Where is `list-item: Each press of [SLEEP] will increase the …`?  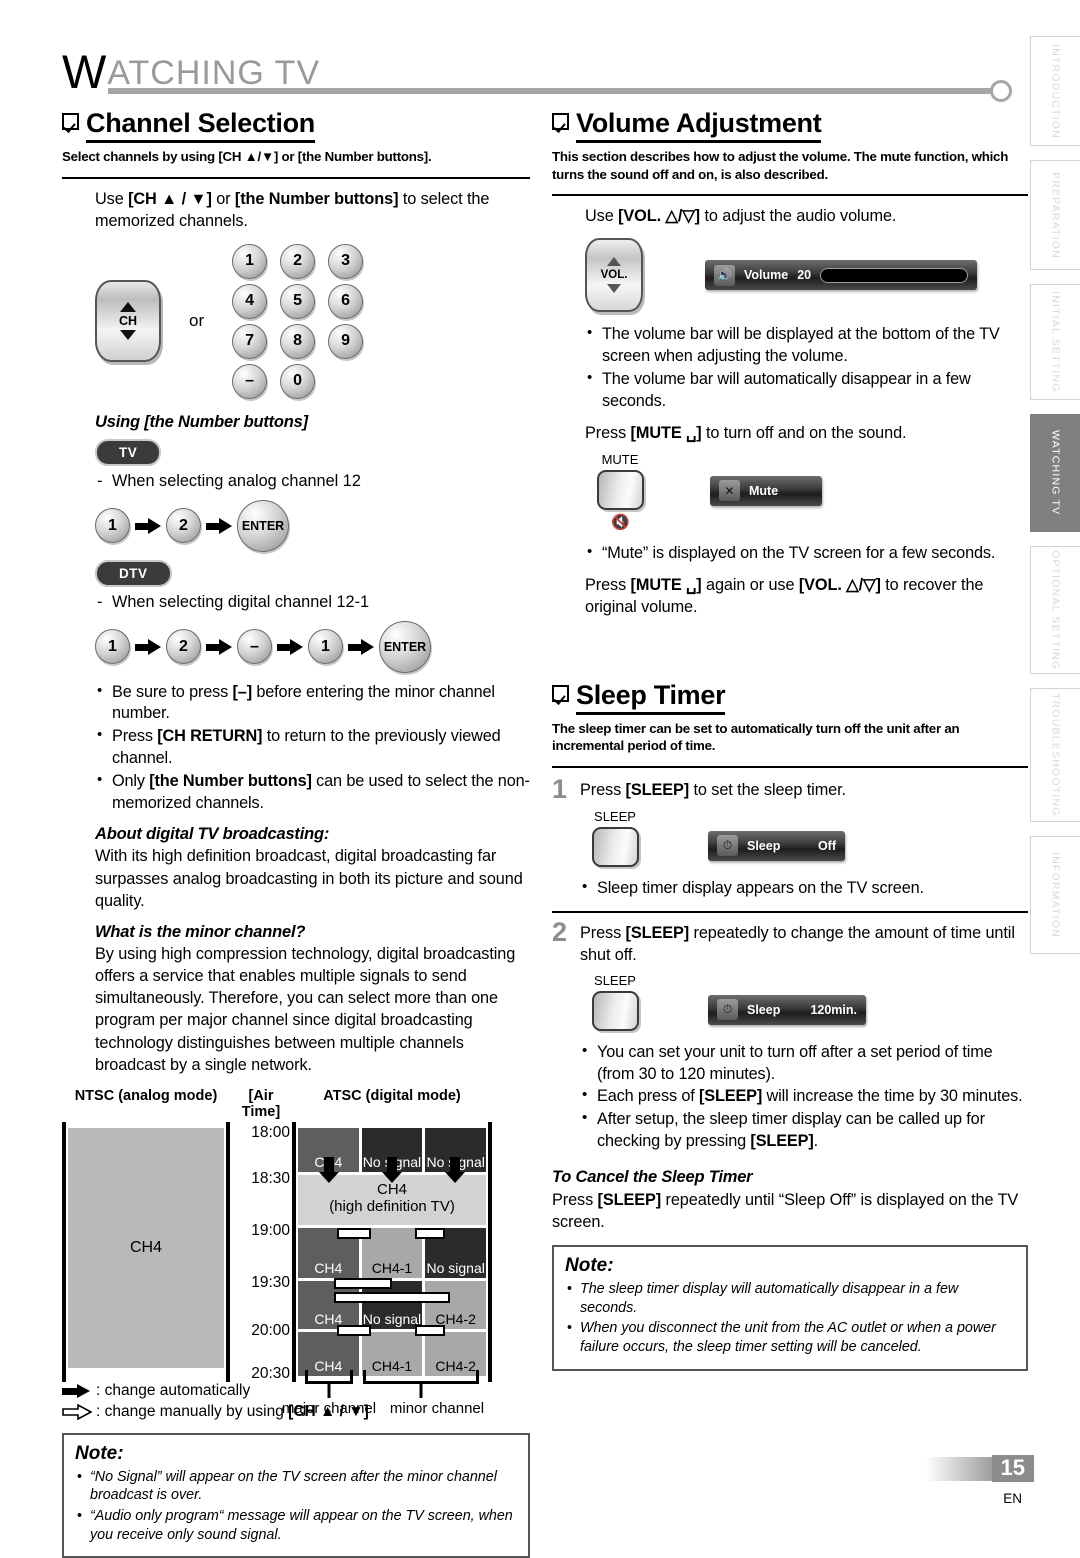
list-item: Each press of [SLEEP] will increase the … is located at coordinates (804, 1096).